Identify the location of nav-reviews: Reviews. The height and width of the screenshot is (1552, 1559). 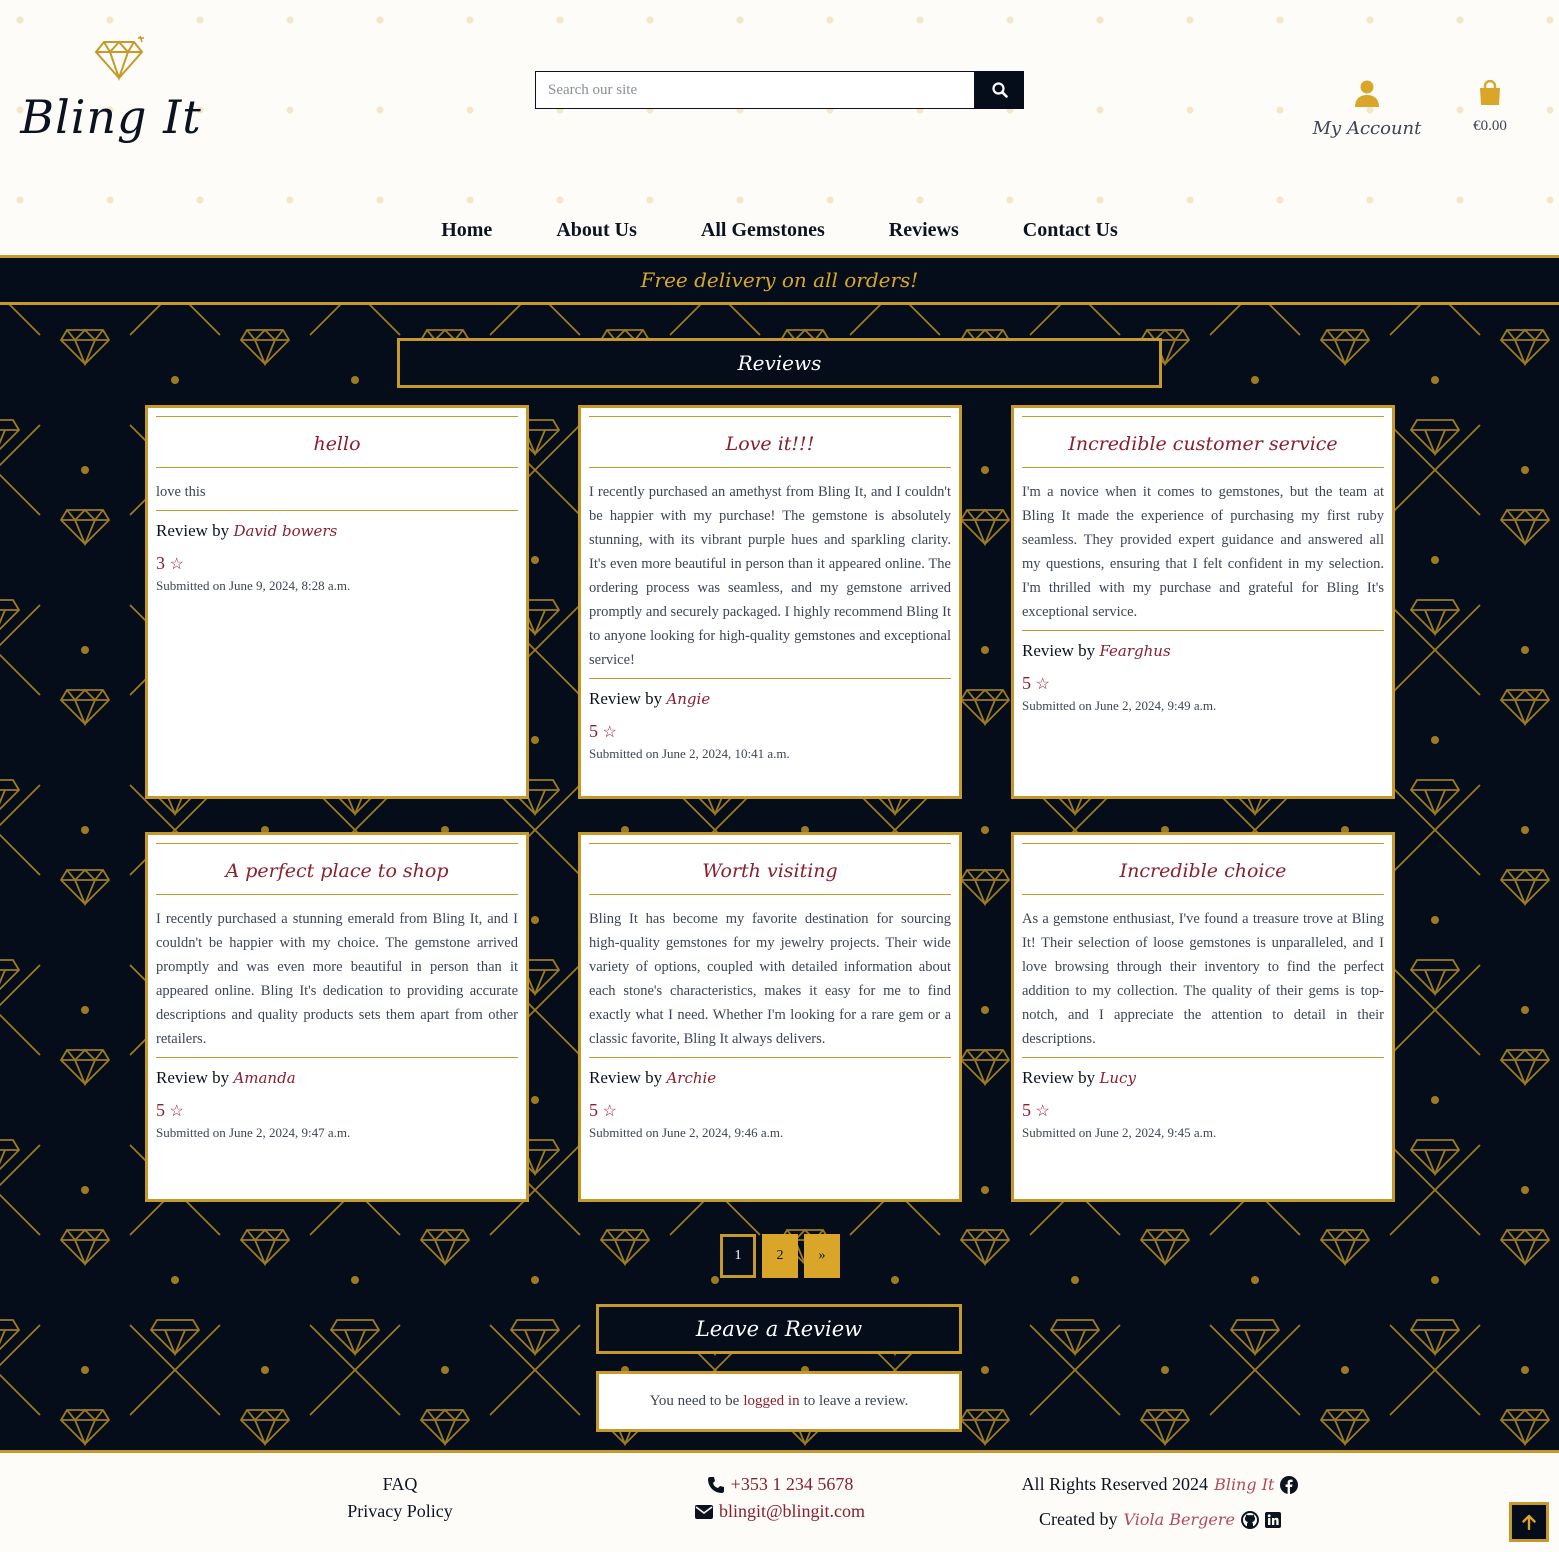
(924, 230).